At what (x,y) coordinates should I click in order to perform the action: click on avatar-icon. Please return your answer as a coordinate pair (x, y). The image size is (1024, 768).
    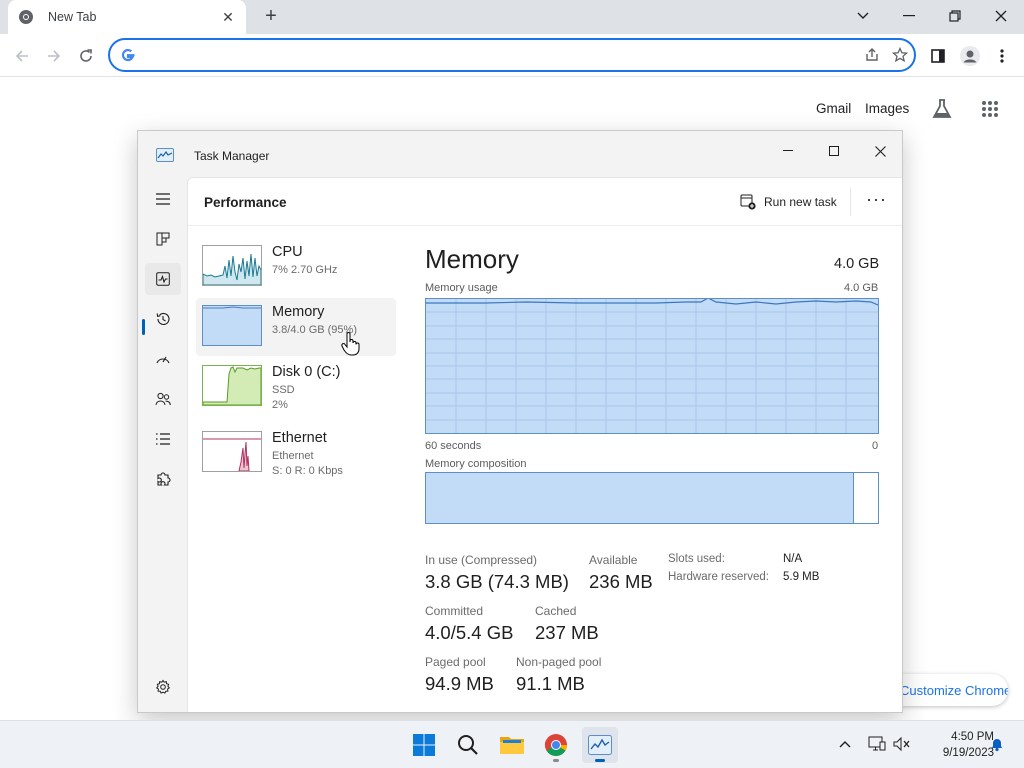
    Looking at the image, I should click on (970, 56).